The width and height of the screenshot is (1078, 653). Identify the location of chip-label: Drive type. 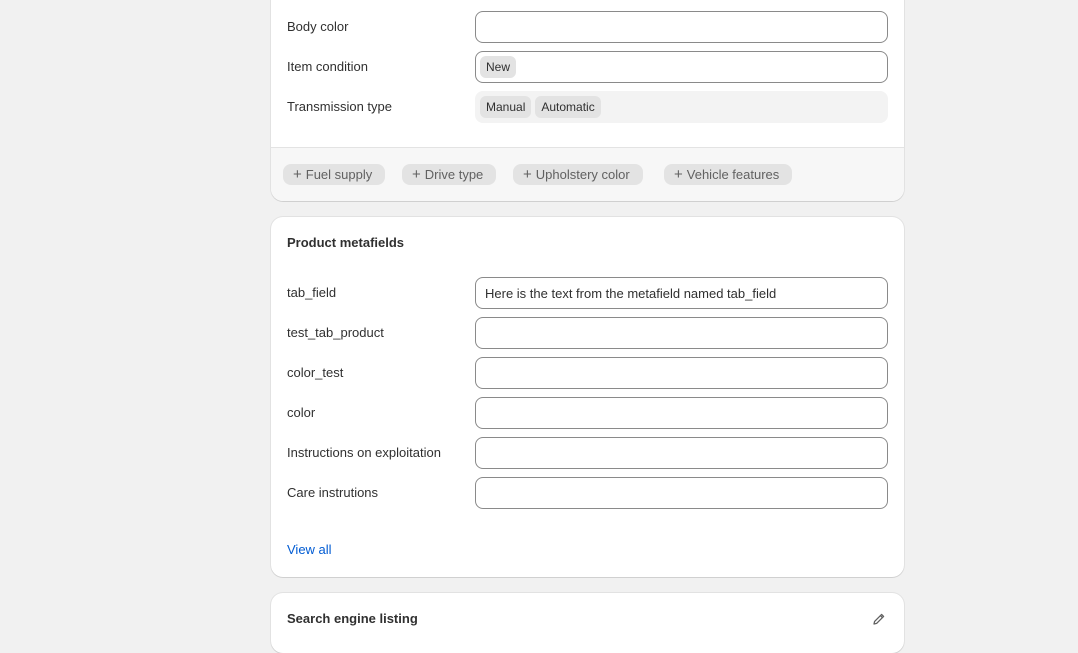
(454, 174).